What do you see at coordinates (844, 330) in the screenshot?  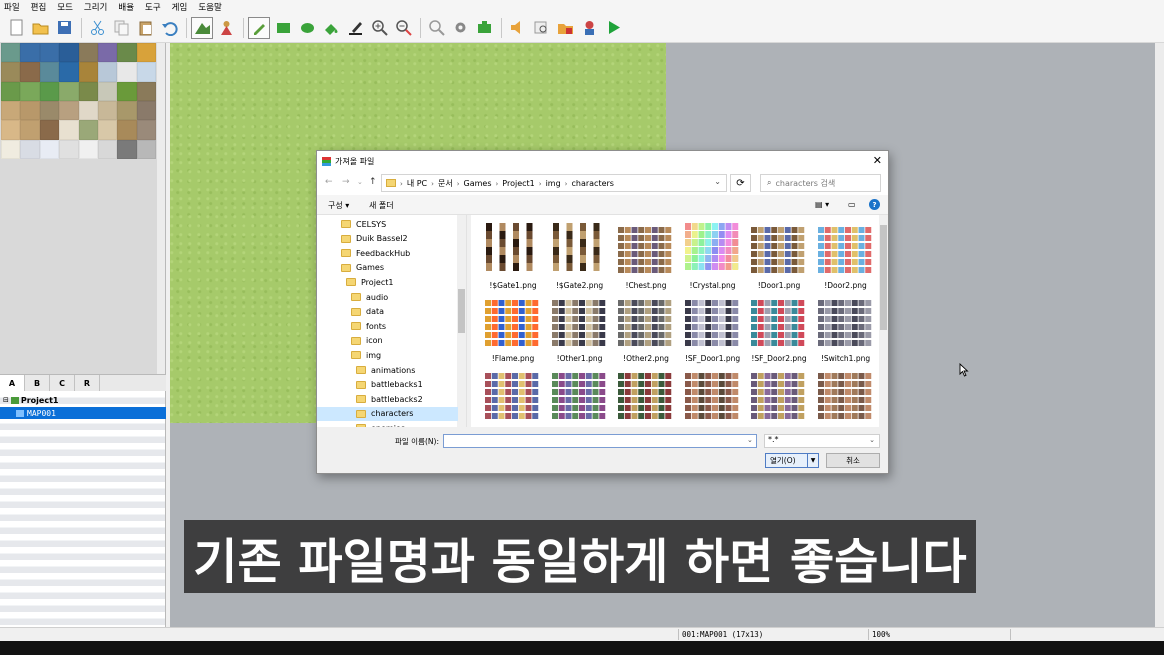 I see `file-item: !Switch1.png` at bounding box center [844, 330].